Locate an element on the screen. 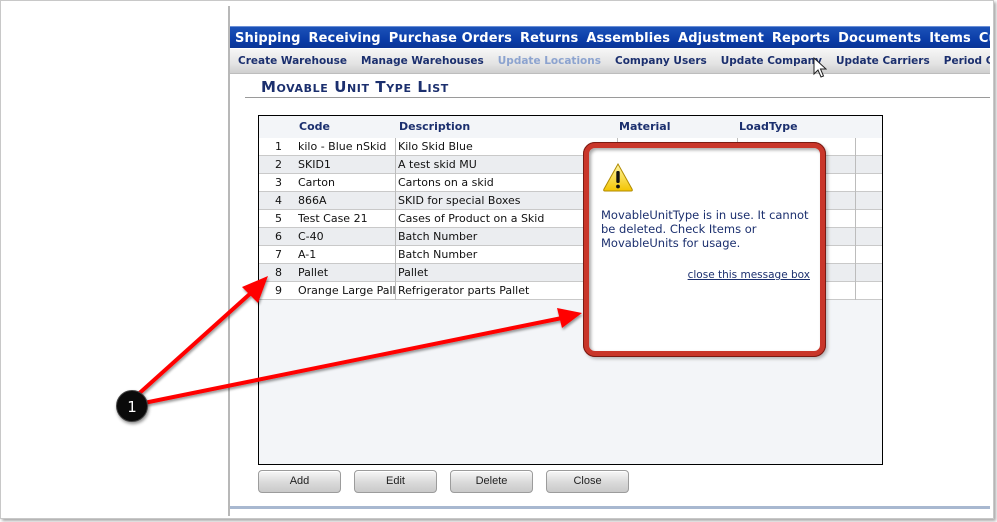  page-title: Movable Unit Type List is located at coordinates (355, 87).